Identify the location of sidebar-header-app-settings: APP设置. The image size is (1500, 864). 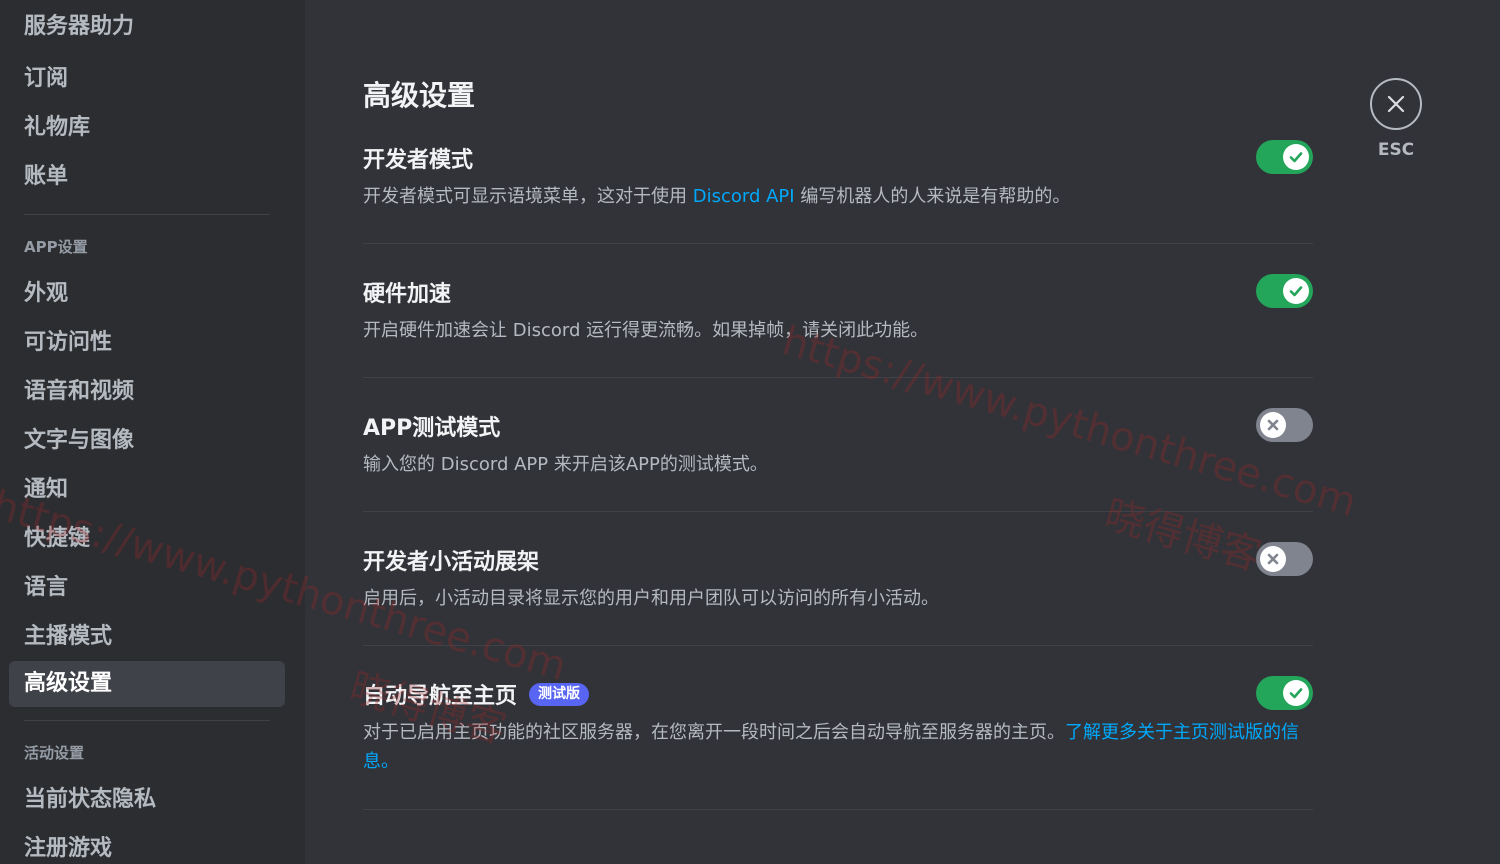
(56, 247).